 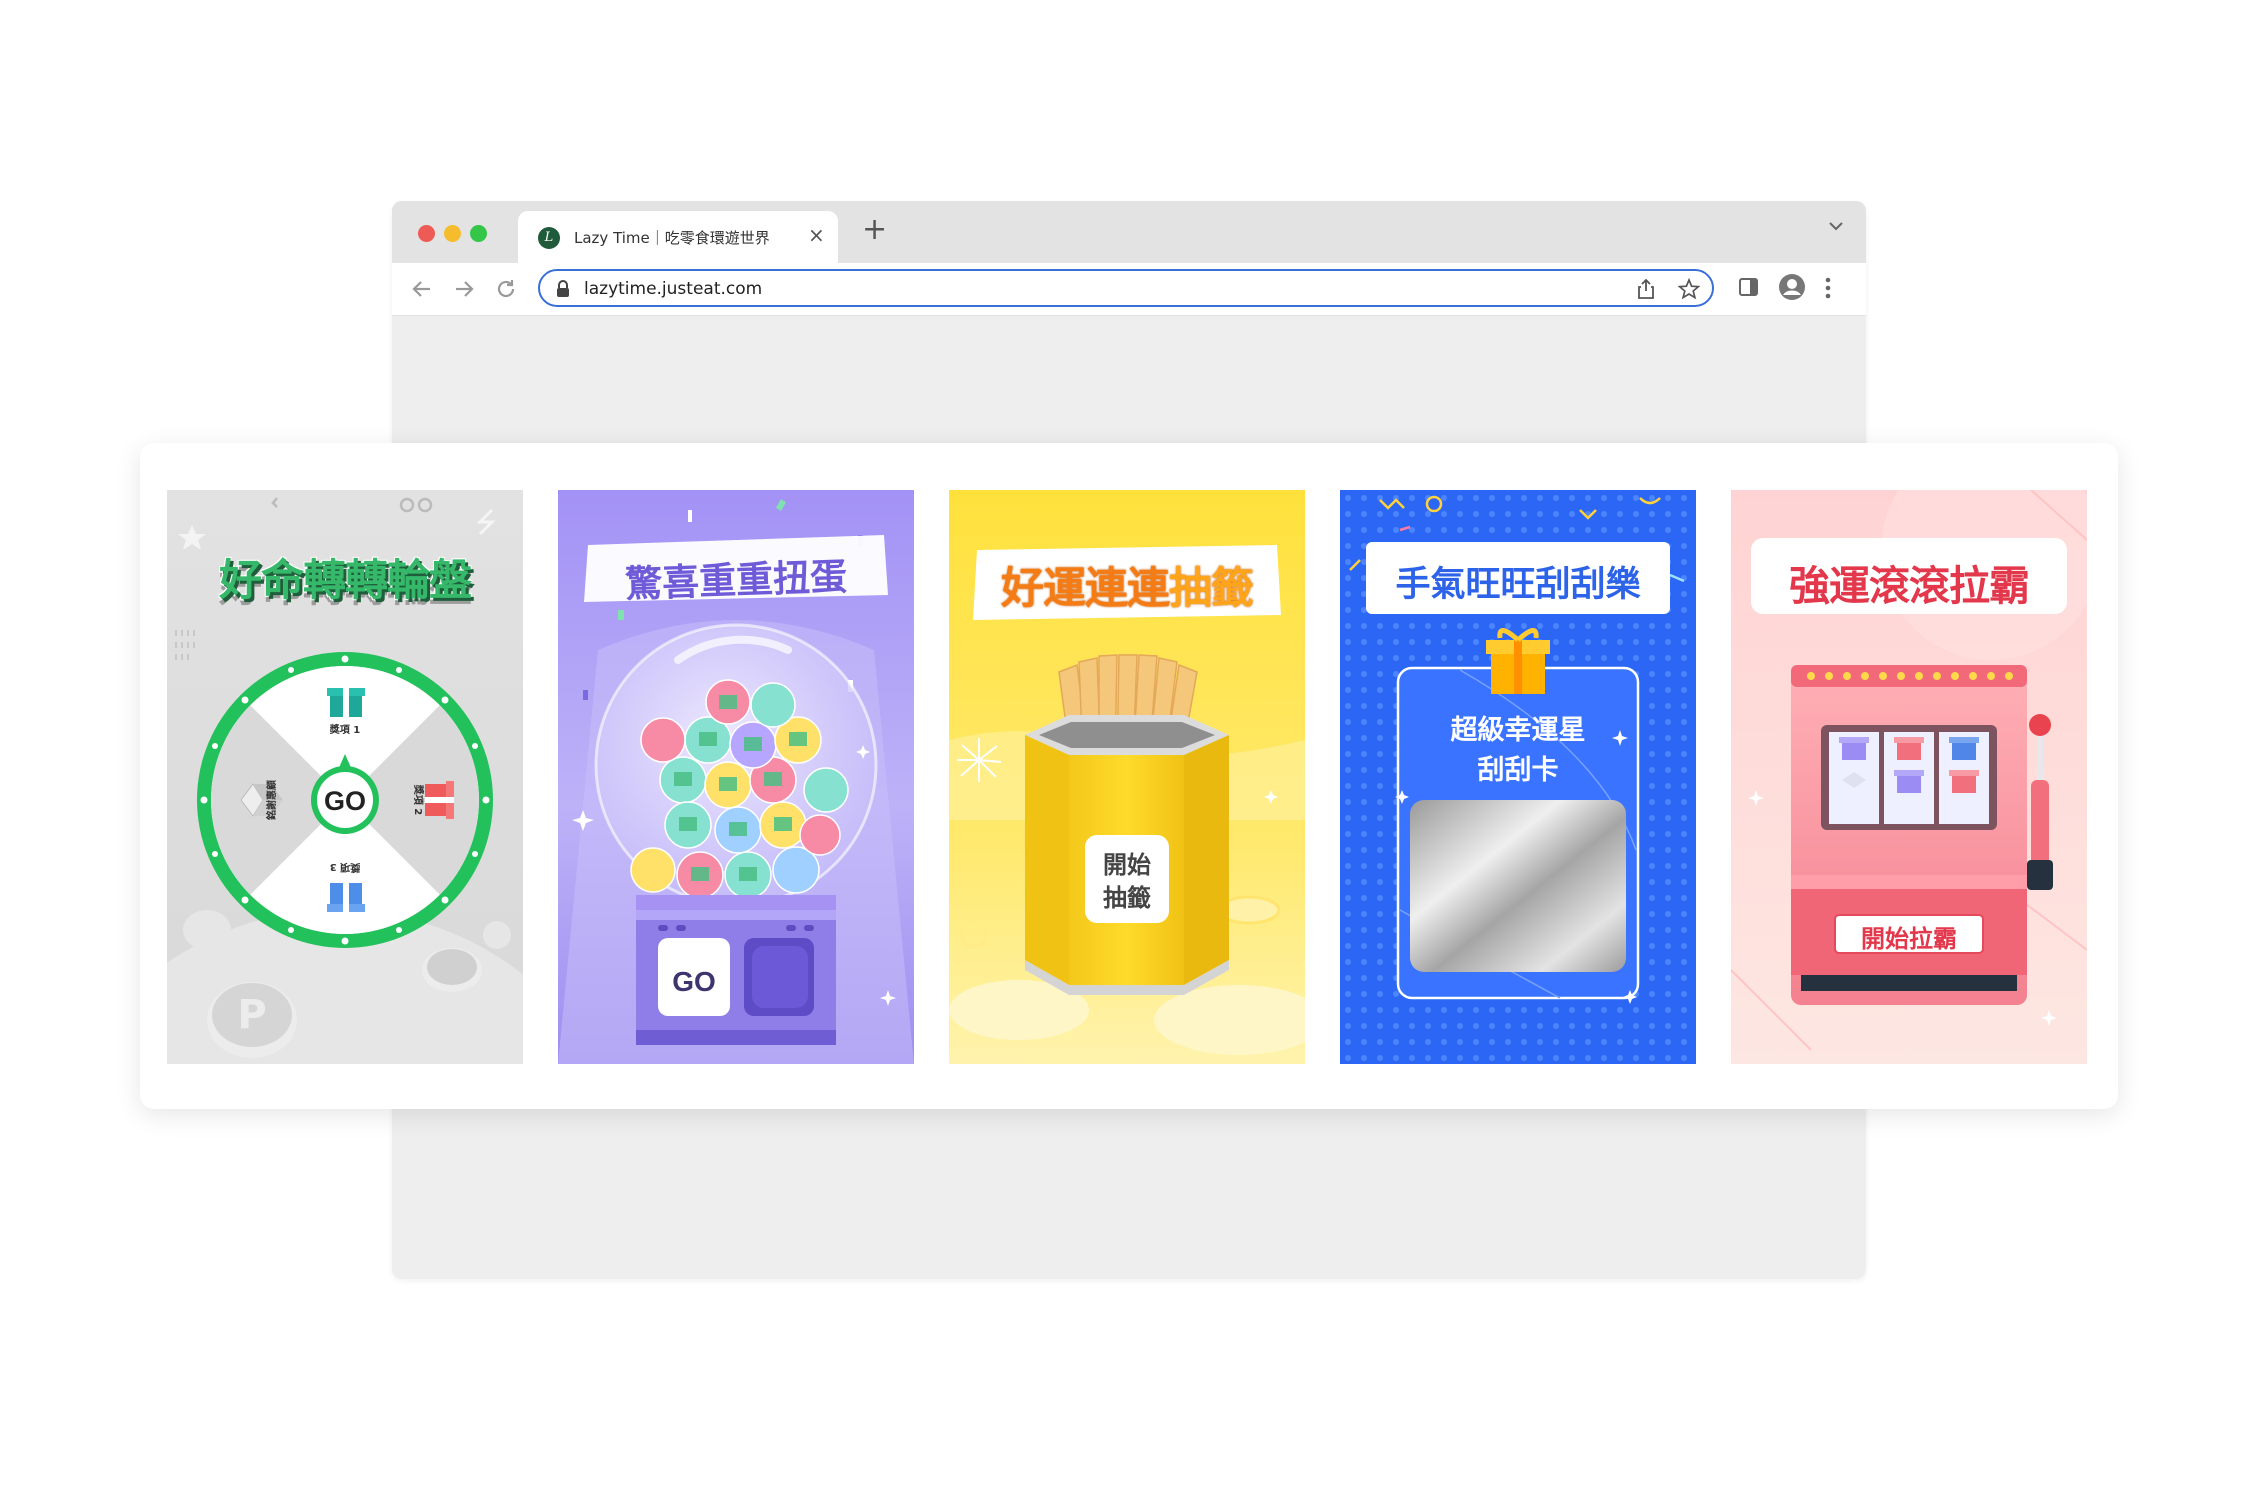 I want to click on start-slot-label: 開始拉霸, so click(x=1909, y=939).